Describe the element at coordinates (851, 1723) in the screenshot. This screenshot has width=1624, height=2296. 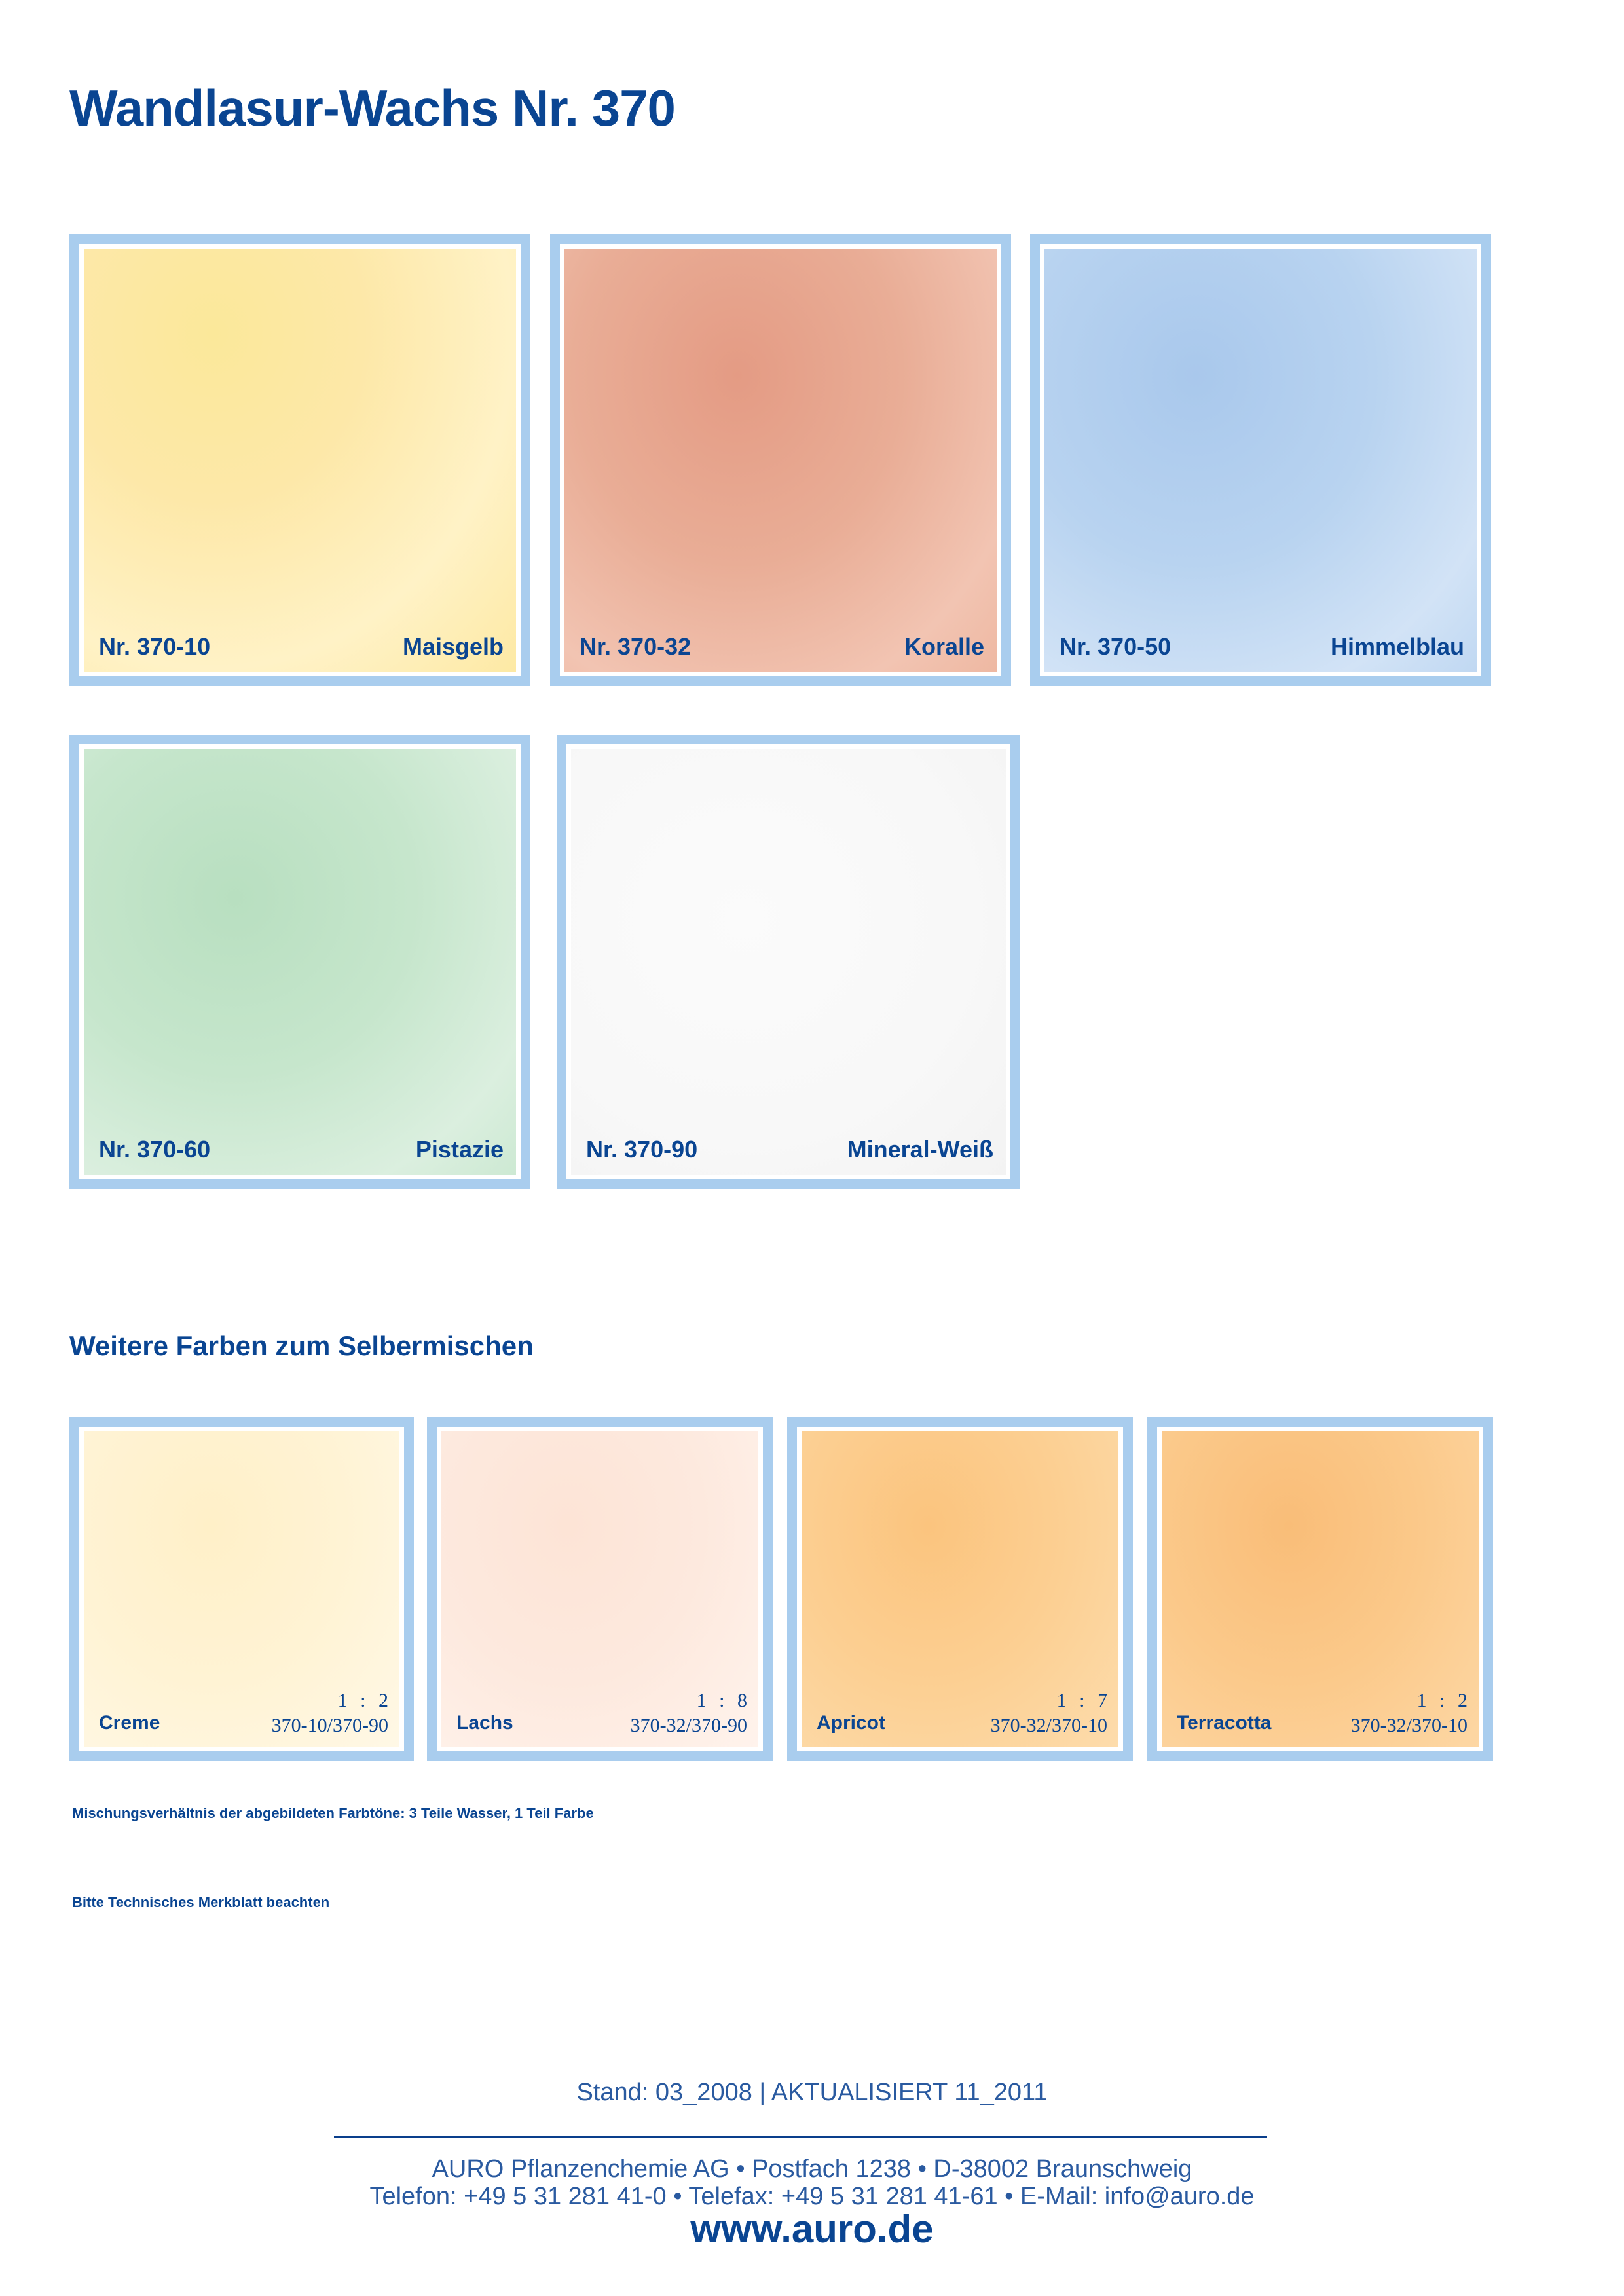
I see `mix-name: Apricot` at that location.